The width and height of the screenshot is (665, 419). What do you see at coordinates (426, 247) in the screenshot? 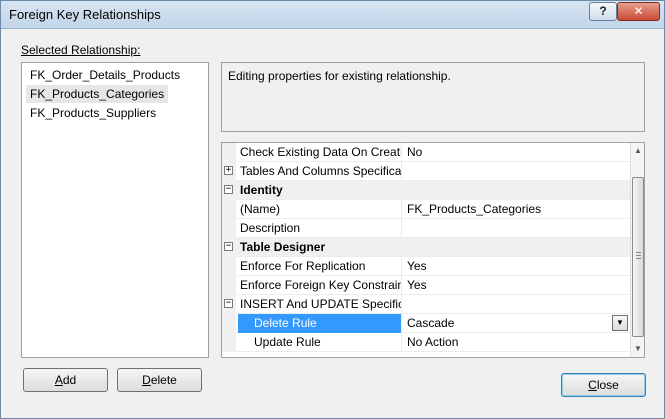
I see `category-row-table-designer: − Table Designer` at bounding box center [426, 247].